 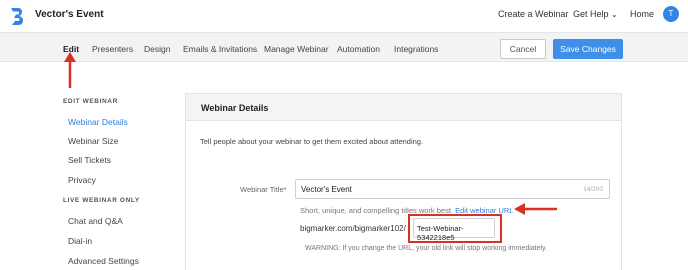 I want to click on arrow-to-edit-url-link, so click(x=535, y=209).